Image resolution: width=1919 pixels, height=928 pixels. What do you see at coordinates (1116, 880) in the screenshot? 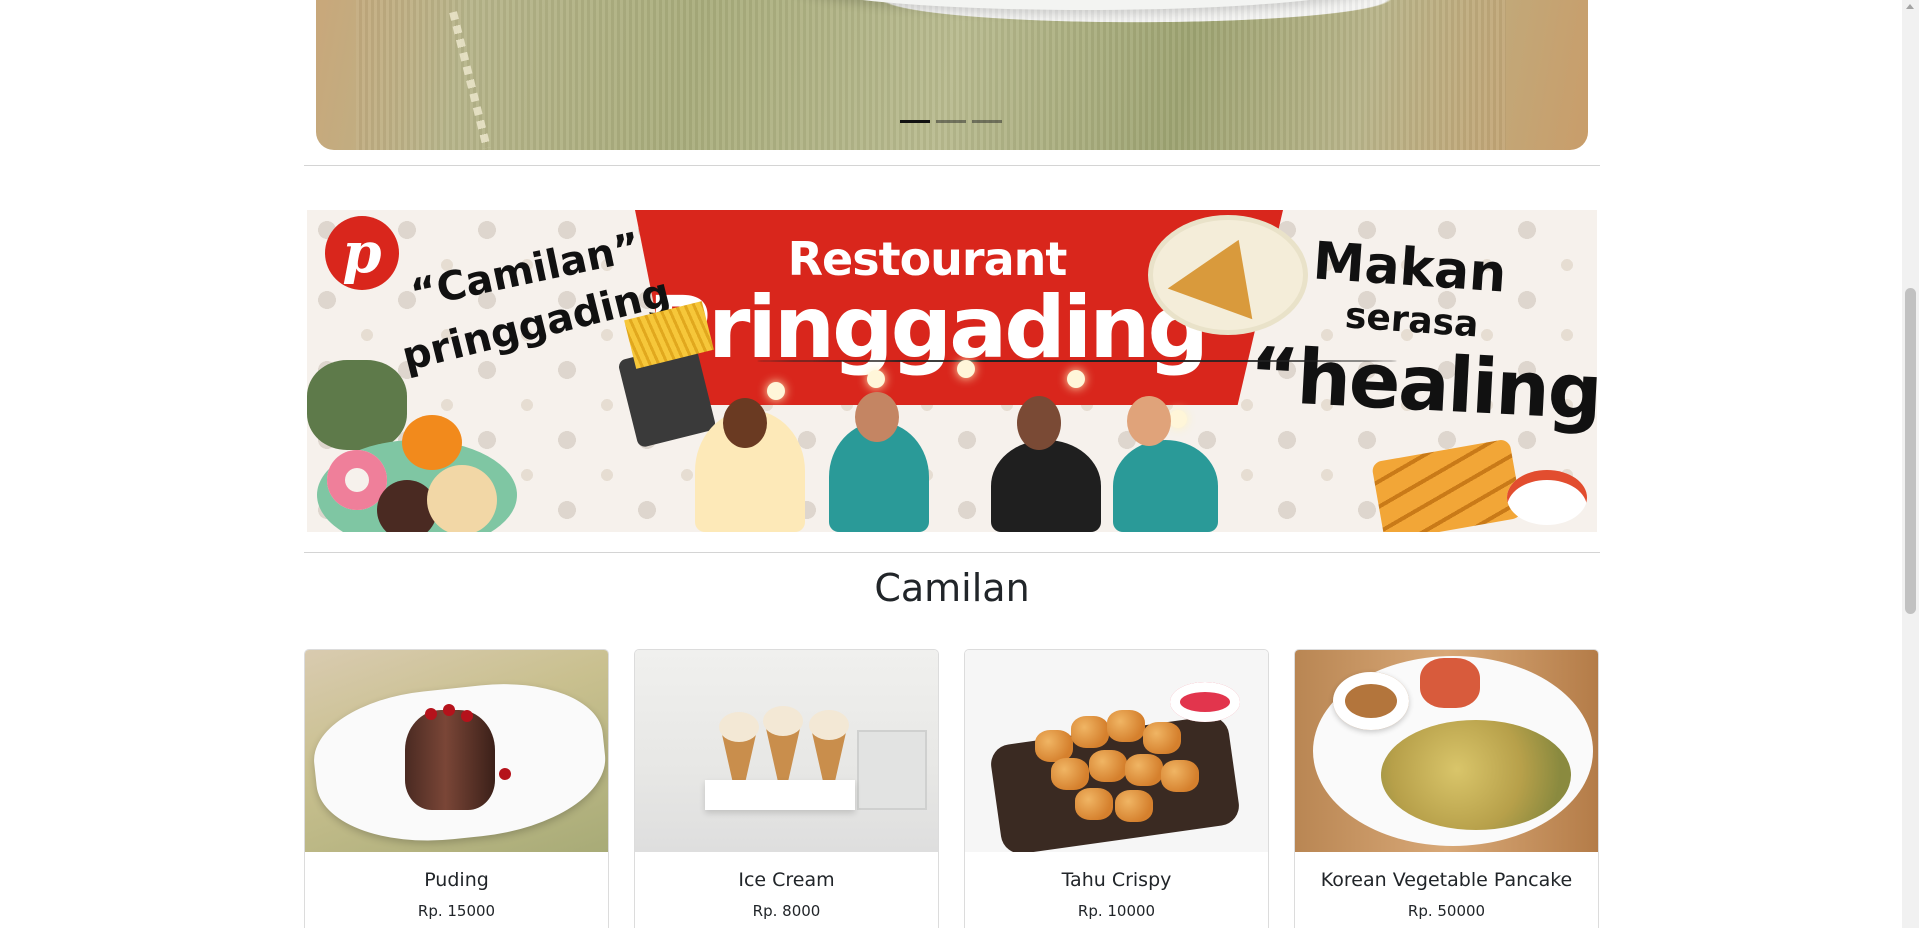
I see `product-name: Tahu Crispy` at bounding box center [1116, 880].